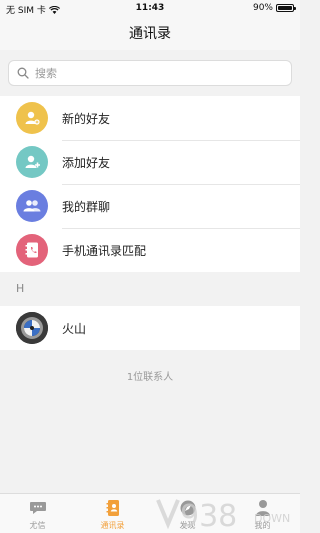 The image size is (320, 533). I want to click on avatar, so click(32, 328).